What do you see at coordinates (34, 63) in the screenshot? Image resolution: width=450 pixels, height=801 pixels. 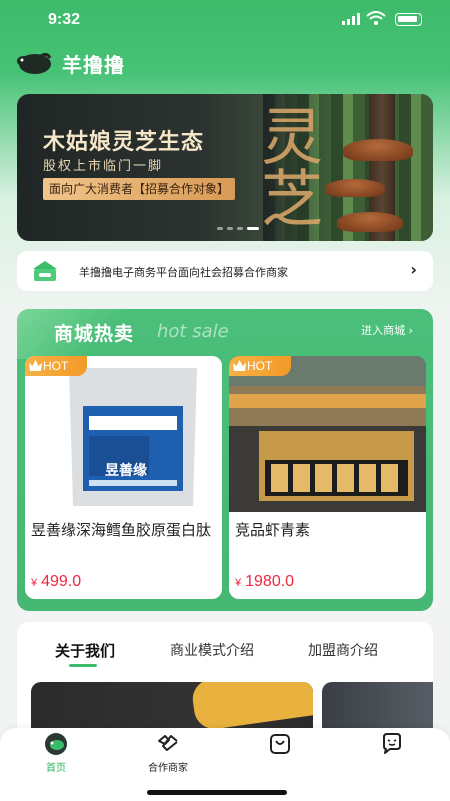 I see `sheep-logo-icon` at bounding box center [34, 63].